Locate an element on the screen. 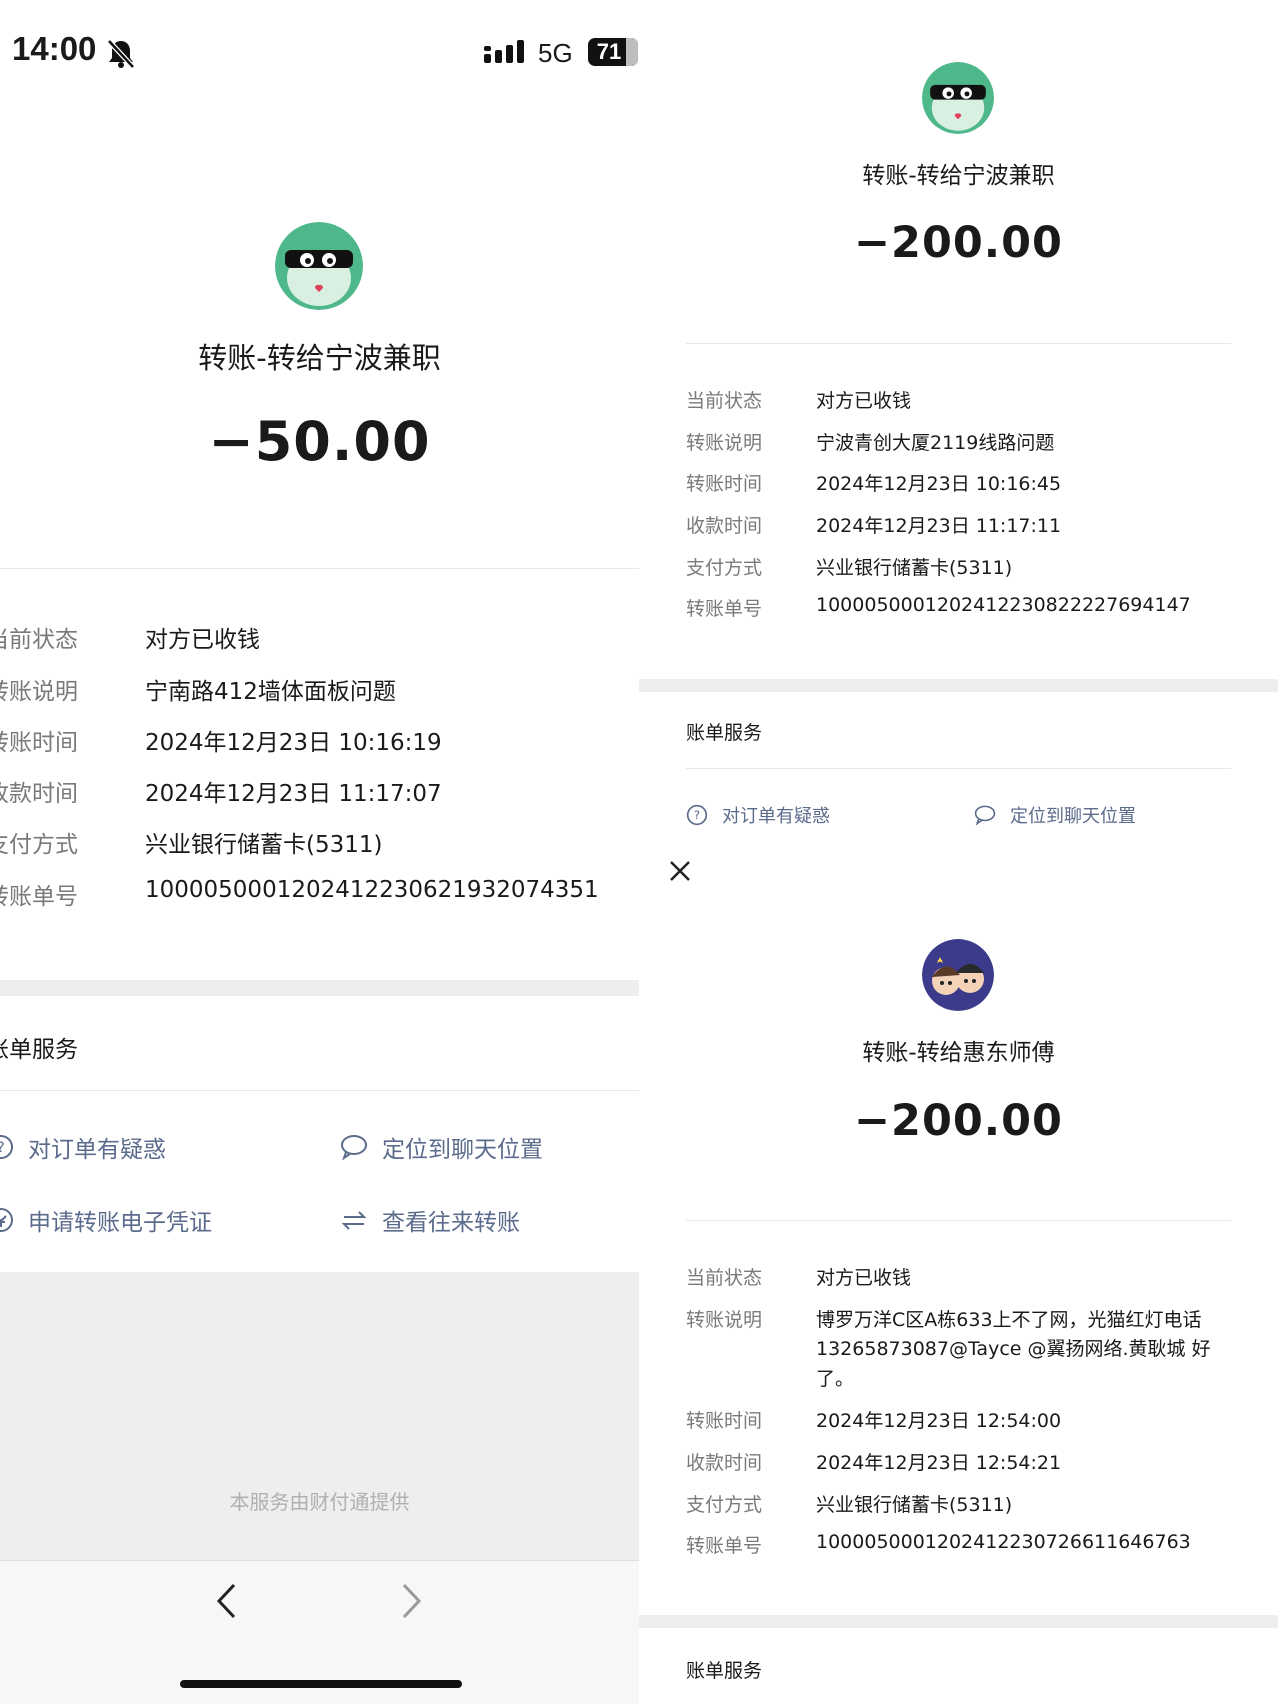 The height and width of the screenshot is (1704, 1278). service-provider-note: 本服务由财付通提供 is located at coordinates (319, 1502).